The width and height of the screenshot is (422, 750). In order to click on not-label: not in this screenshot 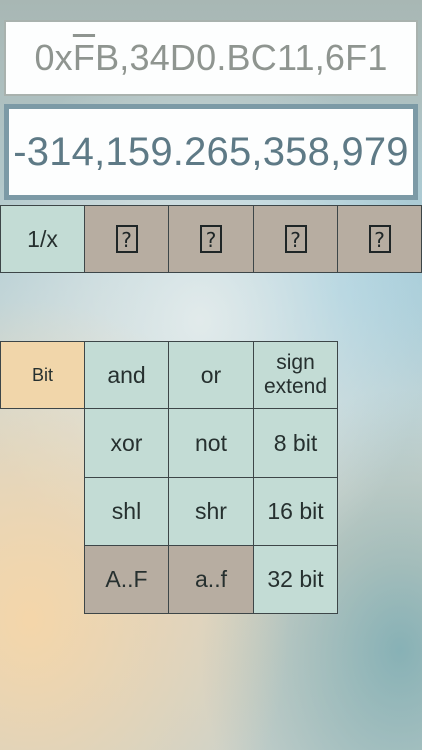, I will do `click(211, 442)`.